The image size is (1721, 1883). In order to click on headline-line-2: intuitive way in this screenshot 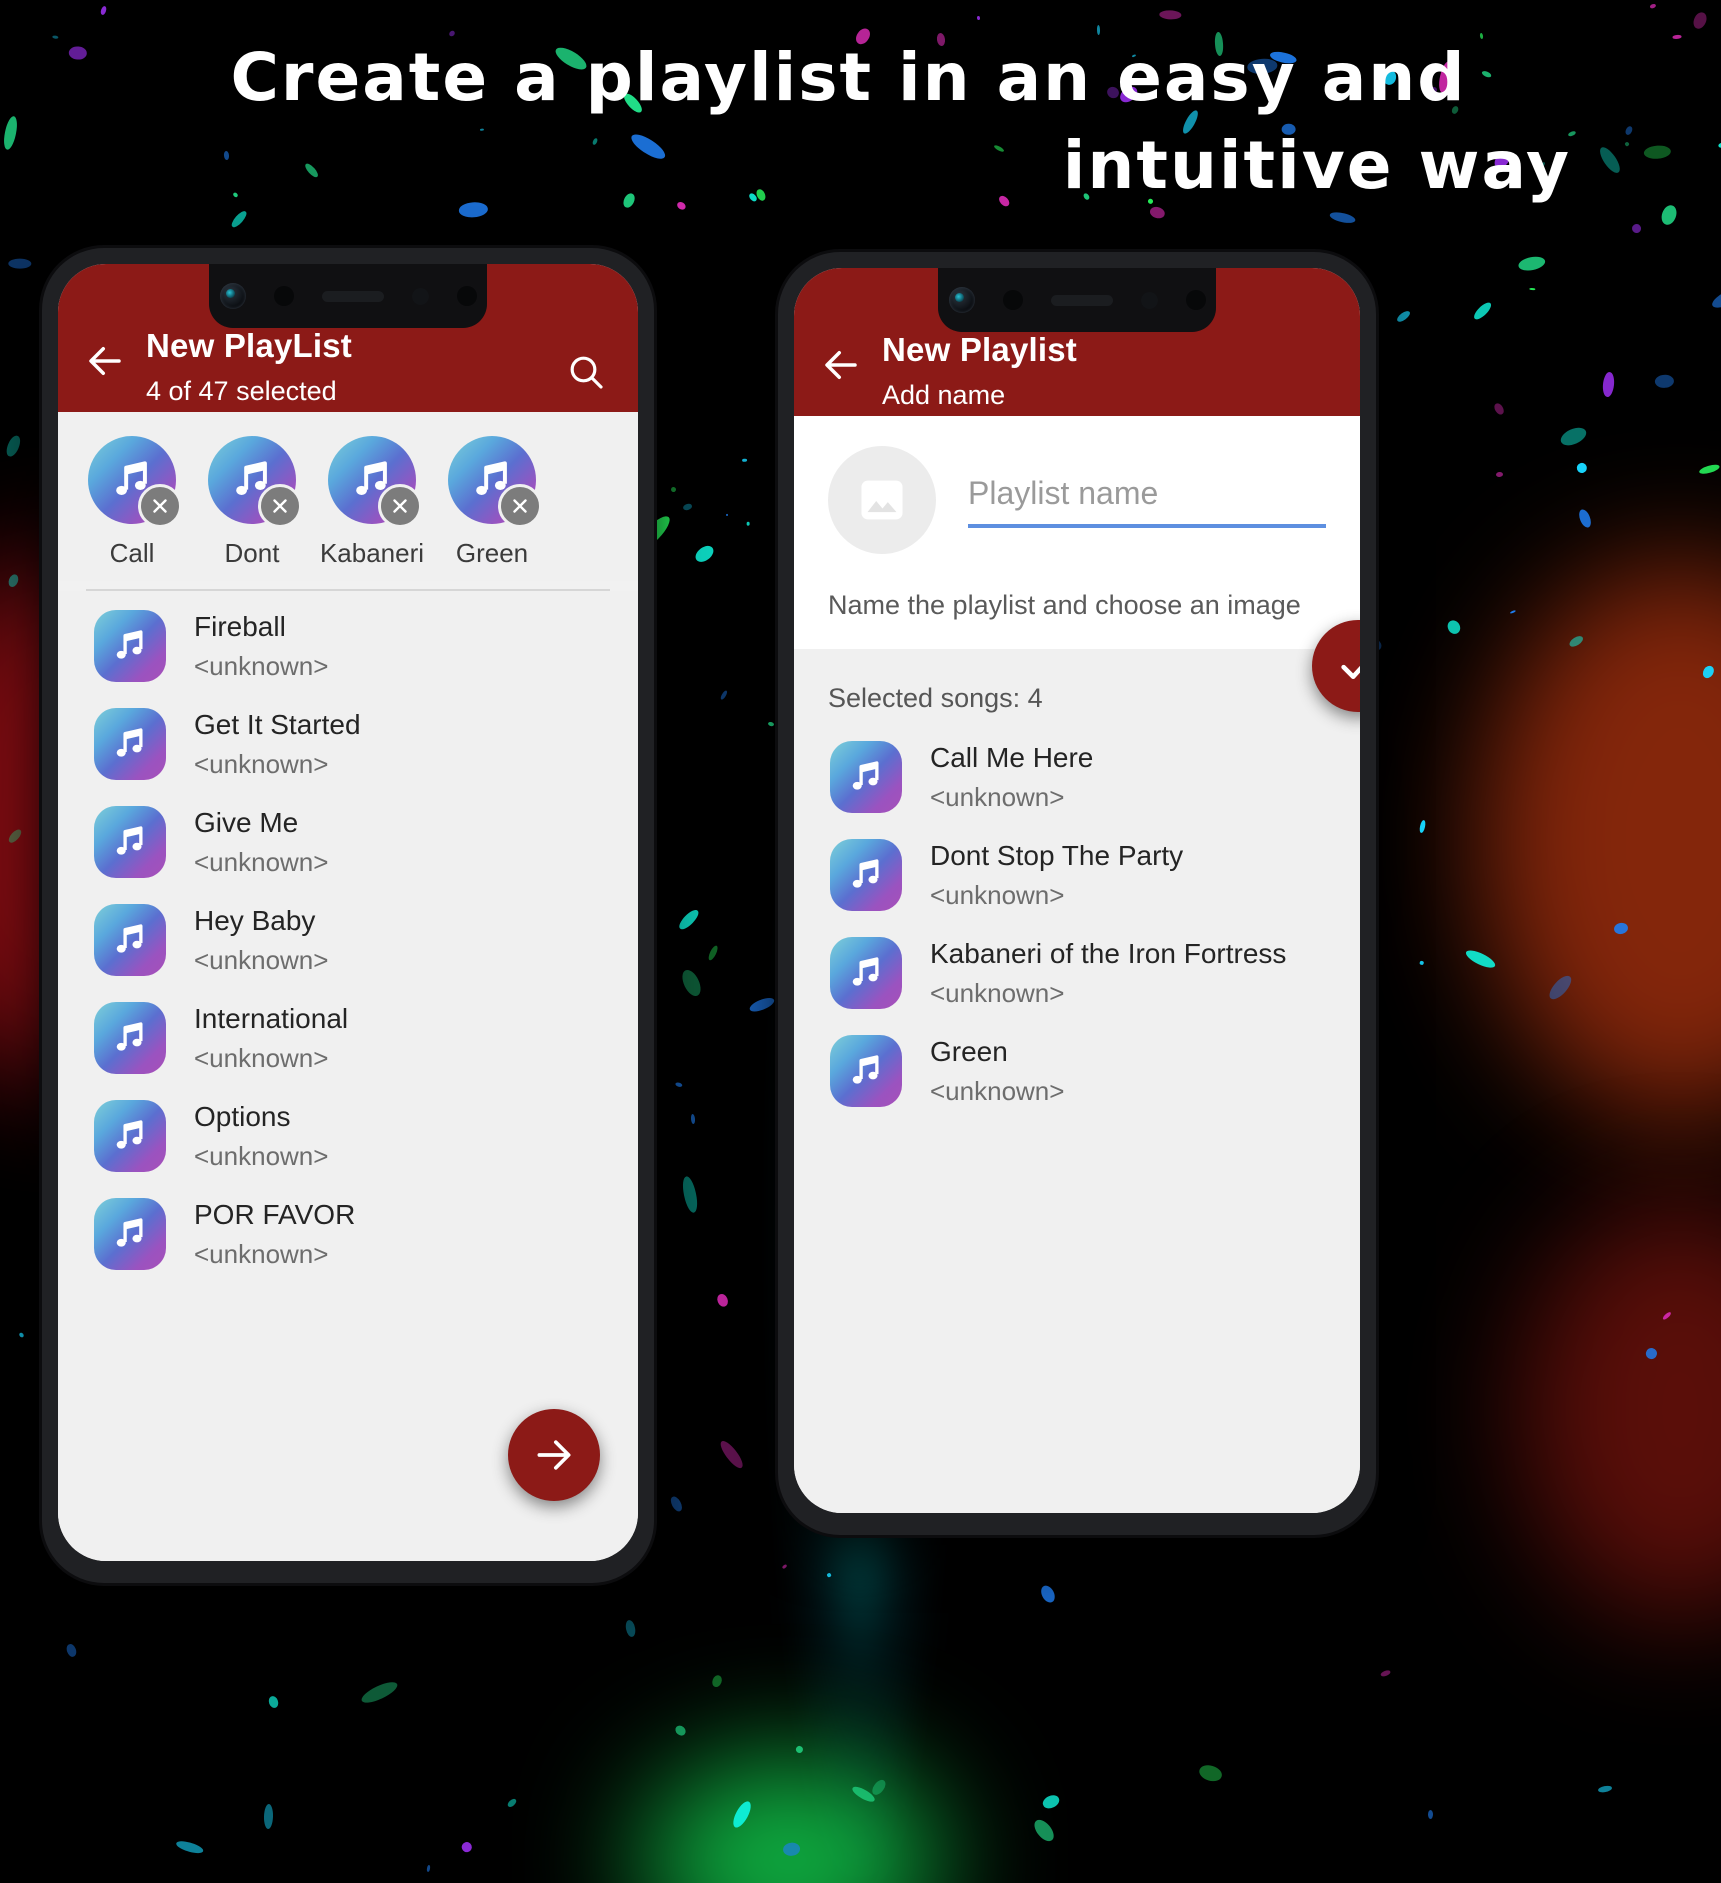, I will do `click(1316, 165)`.